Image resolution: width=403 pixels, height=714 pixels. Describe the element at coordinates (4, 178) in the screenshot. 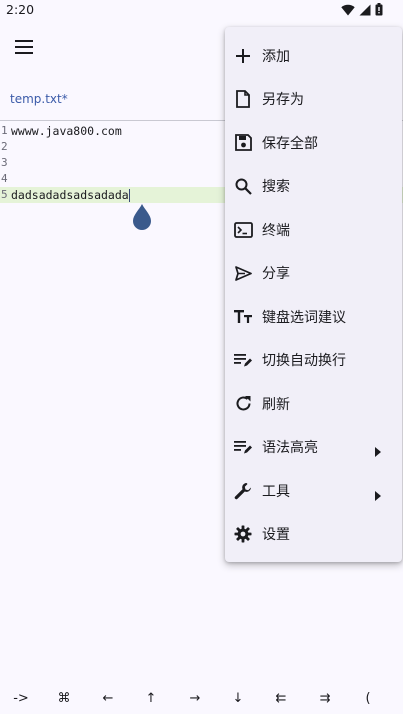

I see `line-number: 4` at that location.